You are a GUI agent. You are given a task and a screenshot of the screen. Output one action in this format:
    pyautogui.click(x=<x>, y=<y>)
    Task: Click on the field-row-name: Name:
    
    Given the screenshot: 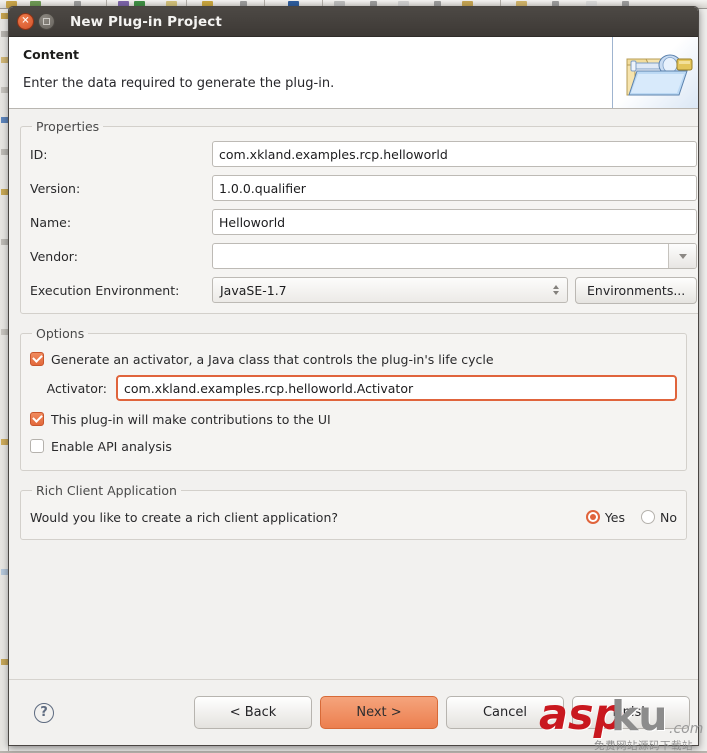 What is the action you would take?
    pyautogui.click(x=364, y=222)
    